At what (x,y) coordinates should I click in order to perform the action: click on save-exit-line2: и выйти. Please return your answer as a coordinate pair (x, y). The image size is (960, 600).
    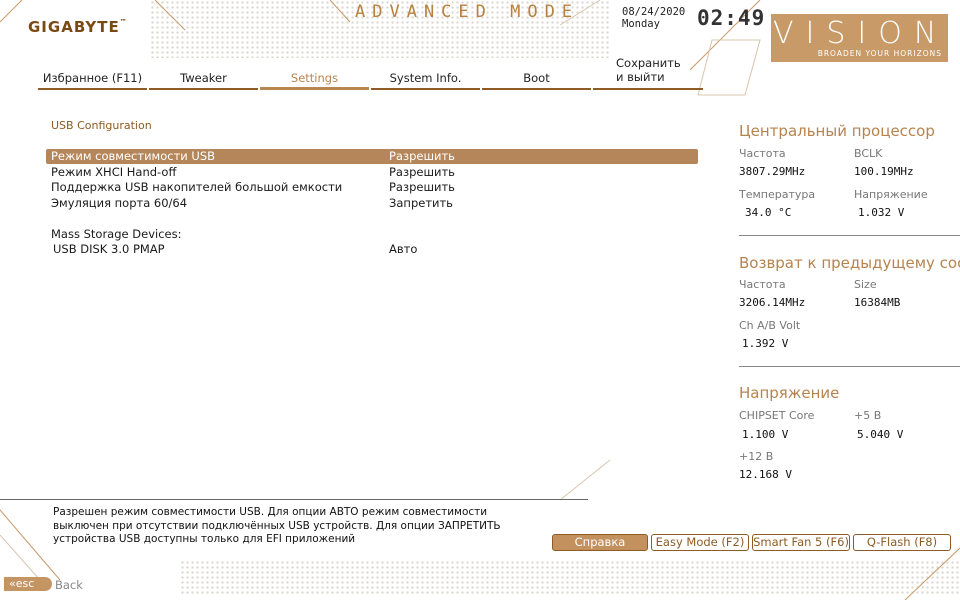
    Looking at the image, I should click on (640, 77).